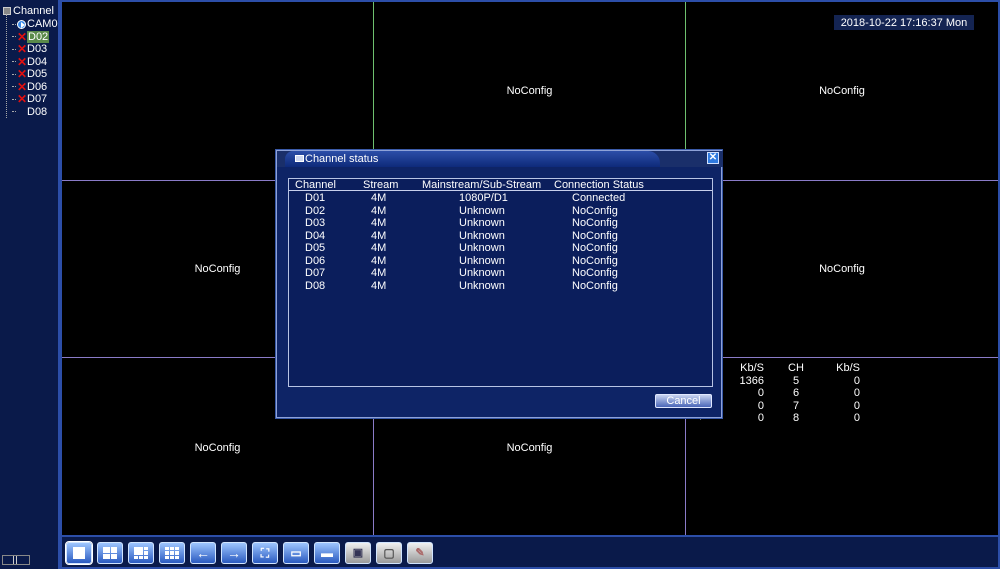 Image resolution: width=1000 pixels, height=569 pixels. What do you see at coordinates (315, 260) in the screenshot?
I see `channel-cell: D06` at bounding box center [315, 260].